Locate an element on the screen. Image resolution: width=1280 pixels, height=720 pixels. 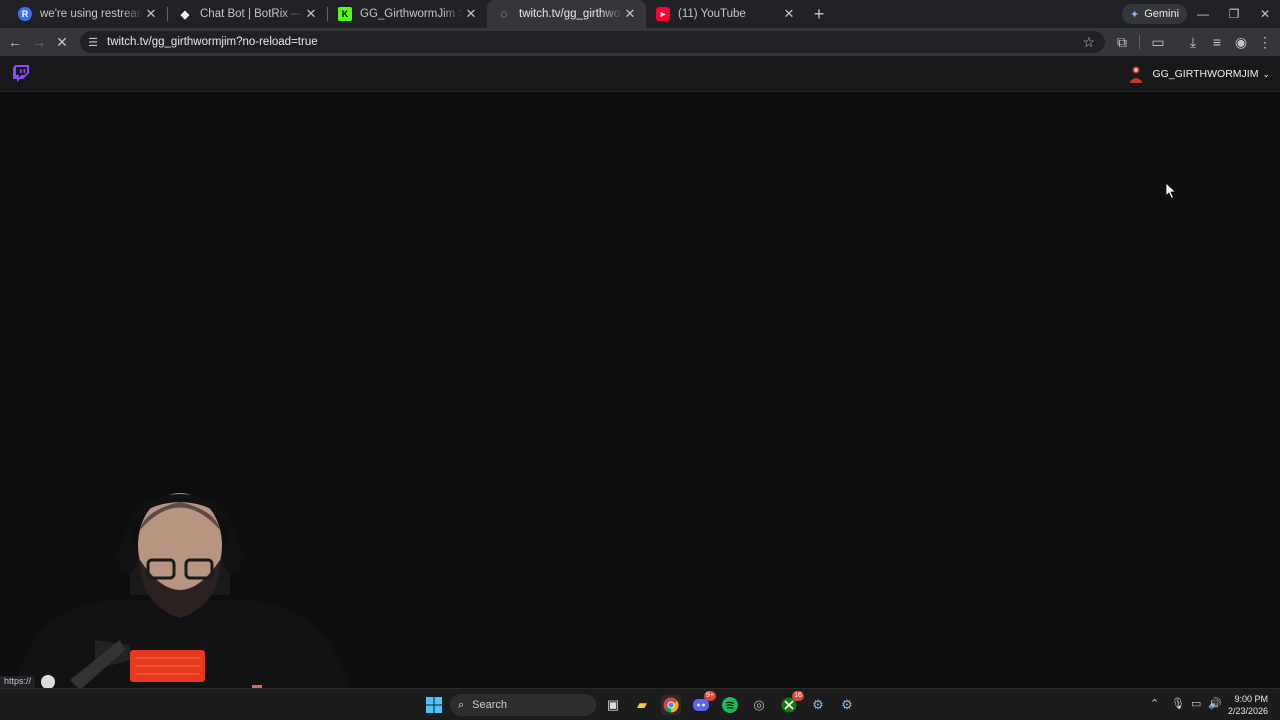
xbox-badge: 16 is located at coordinates (798, 696).